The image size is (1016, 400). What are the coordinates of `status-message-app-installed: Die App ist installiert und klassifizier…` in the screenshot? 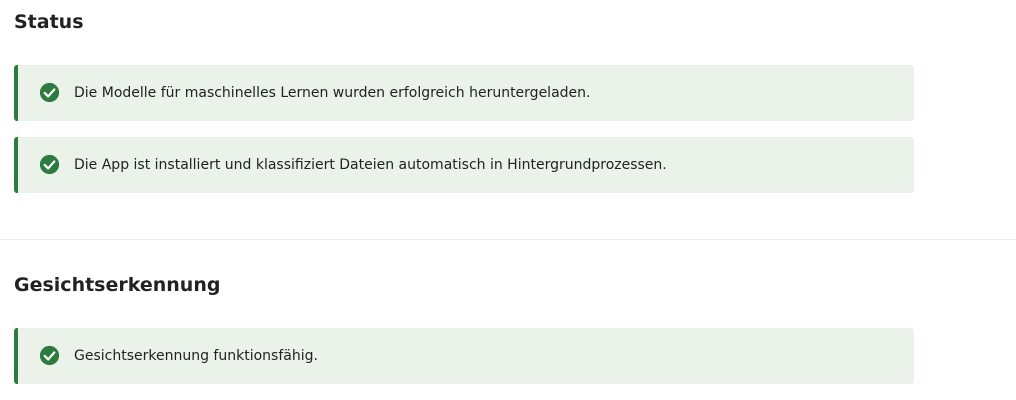 It's located at (464, 165).